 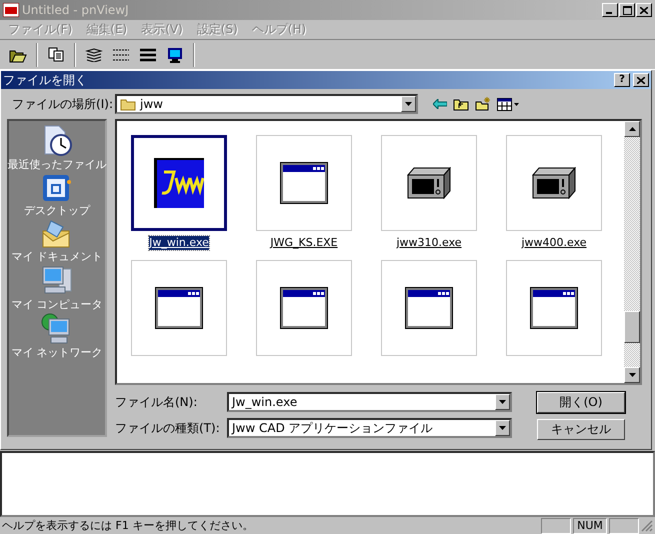 I want to click on new-folder-button, so click(x=483, y=104).